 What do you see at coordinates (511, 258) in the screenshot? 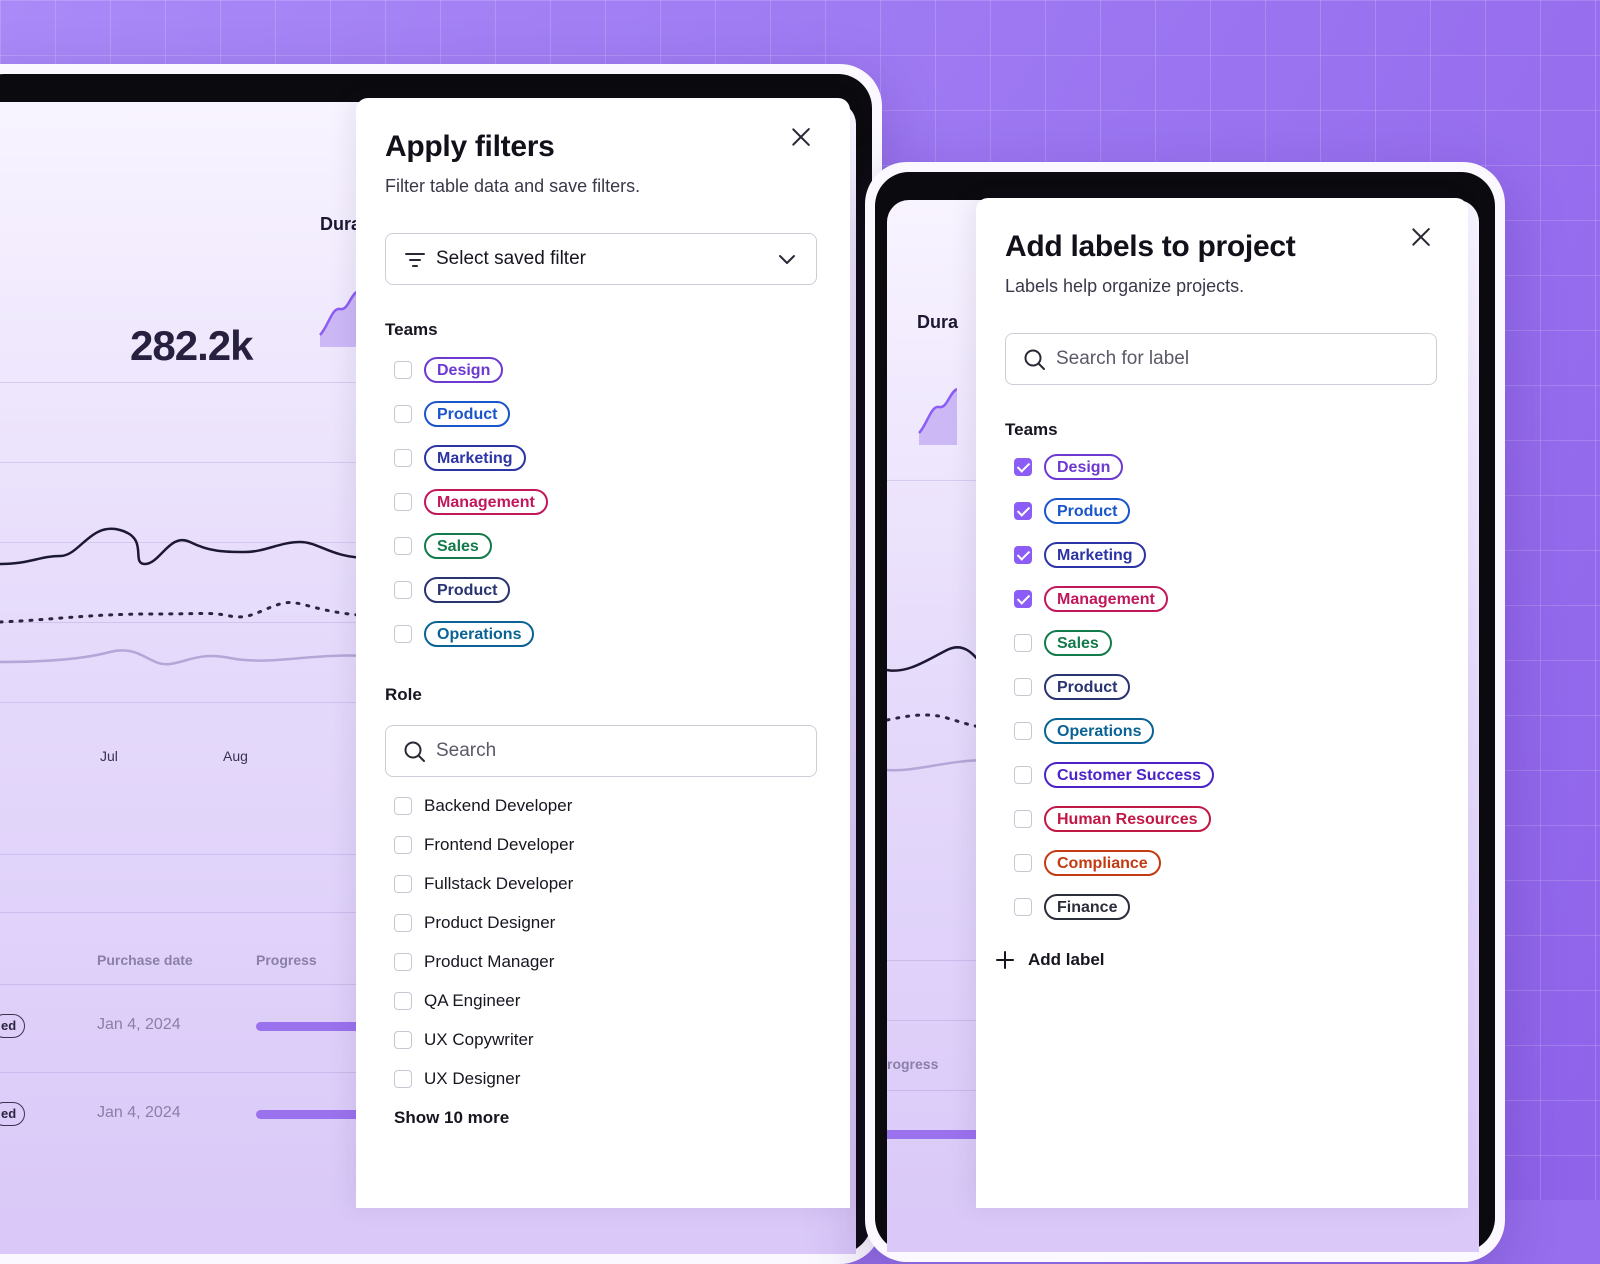
I see `saved-filter-value: Select saved filter` at bounding box center [511, 258].